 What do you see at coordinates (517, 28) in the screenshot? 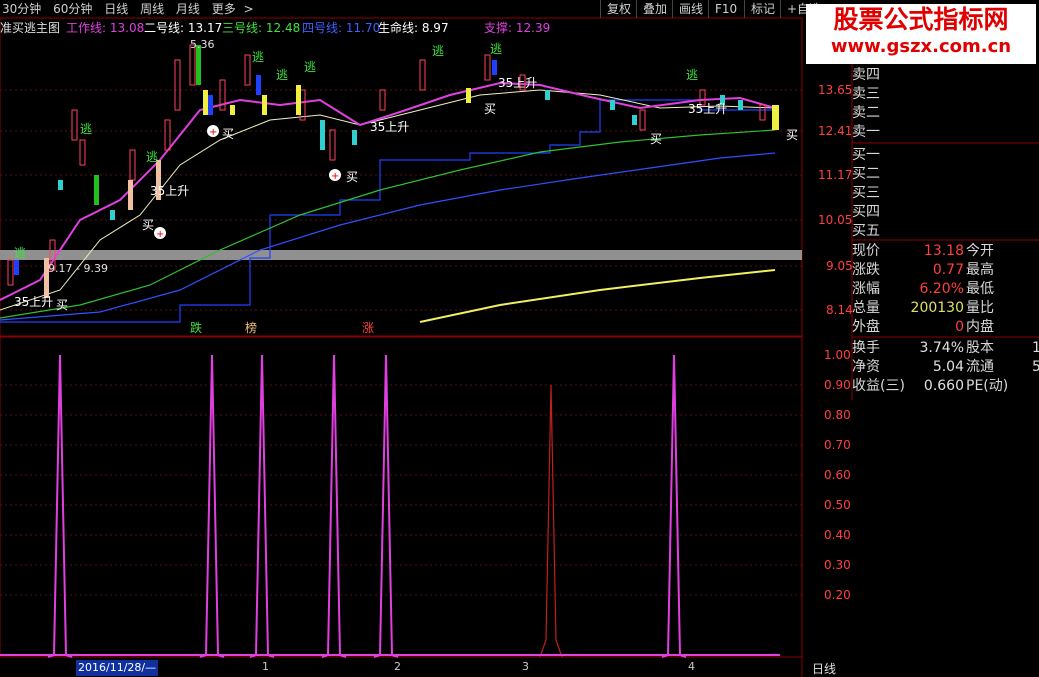
I see `indicator-support: 支撑: 12.39` at bounding box center [517, 28].